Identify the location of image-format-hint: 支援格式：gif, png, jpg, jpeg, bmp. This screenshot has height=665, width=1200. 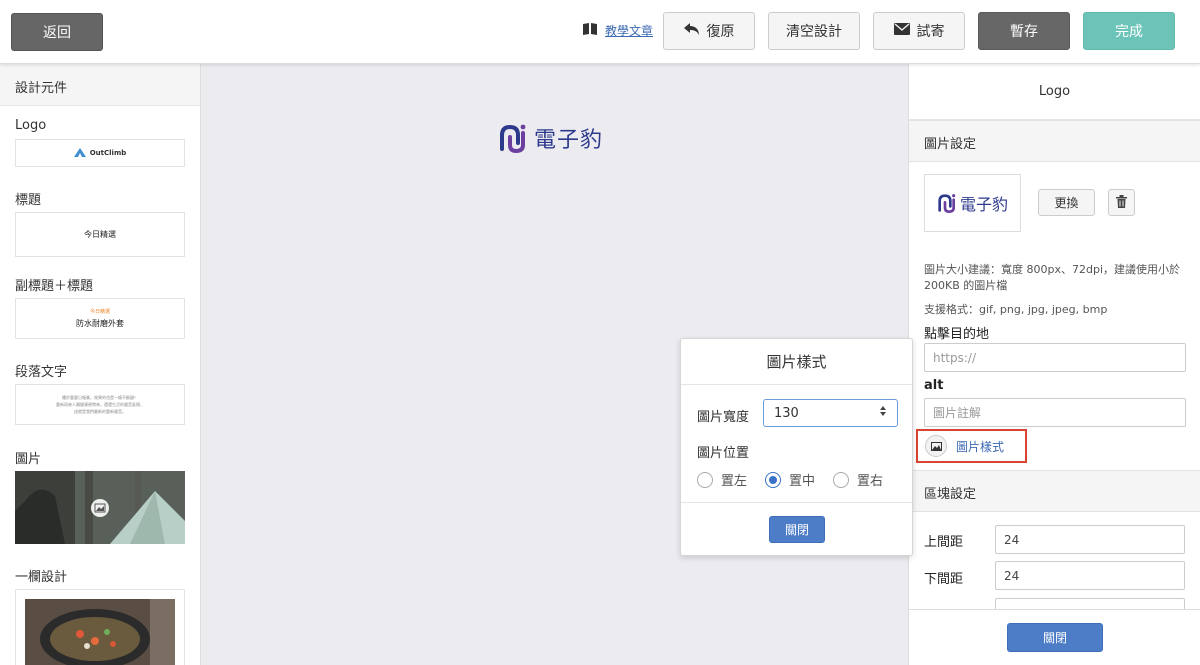
(1016, 309).